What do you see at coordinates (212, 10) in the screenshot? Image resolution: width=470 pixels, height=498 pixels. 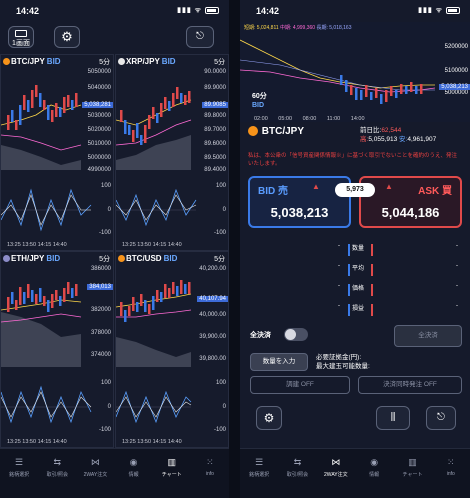 I see `battery-icon` at bounding box center [212, 10].